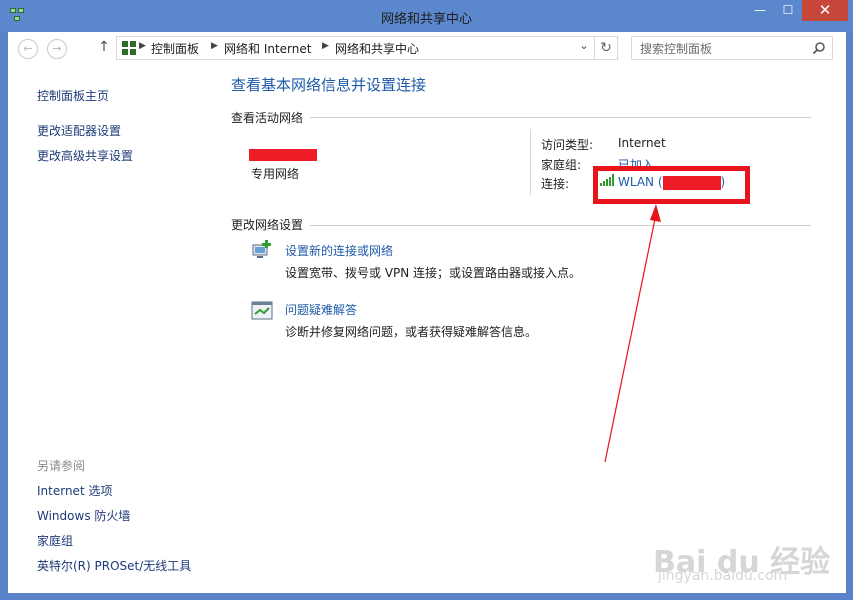 The image size is (853, 600). Describe the element at coordinates (28, 49) in the screenshot. I see `back-button: ←` at that location.